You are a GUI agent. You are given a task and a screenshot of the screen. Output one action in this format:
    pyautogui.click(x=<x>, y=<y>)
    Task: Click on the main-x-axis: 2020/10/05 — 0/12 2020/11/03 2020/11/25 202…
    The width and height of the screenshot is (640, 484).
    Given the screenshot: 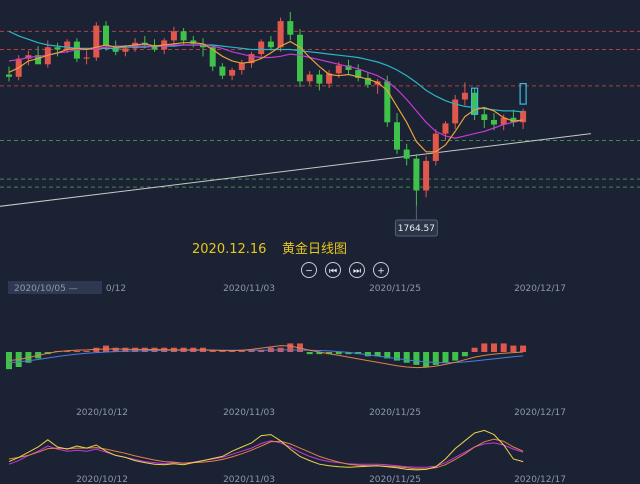 What is the action you would take?
    pyautogui.click(x=287, y=287)
    